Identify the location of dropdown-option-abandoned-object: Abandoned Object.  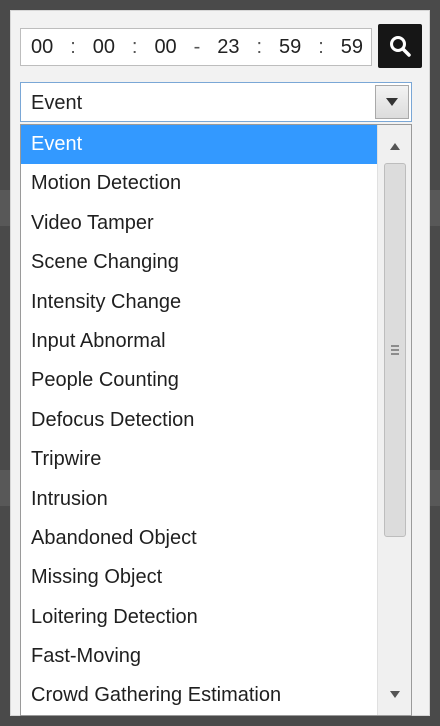
(199, 538).